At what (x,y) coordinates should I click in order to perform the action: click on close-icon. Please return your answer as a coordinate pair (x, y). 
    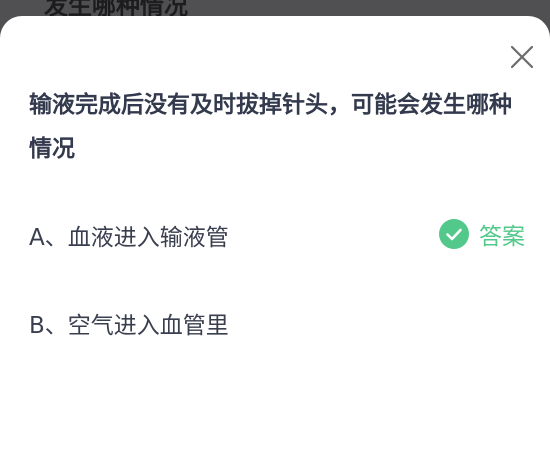
    Looking at the image, I should click on (522, 57).